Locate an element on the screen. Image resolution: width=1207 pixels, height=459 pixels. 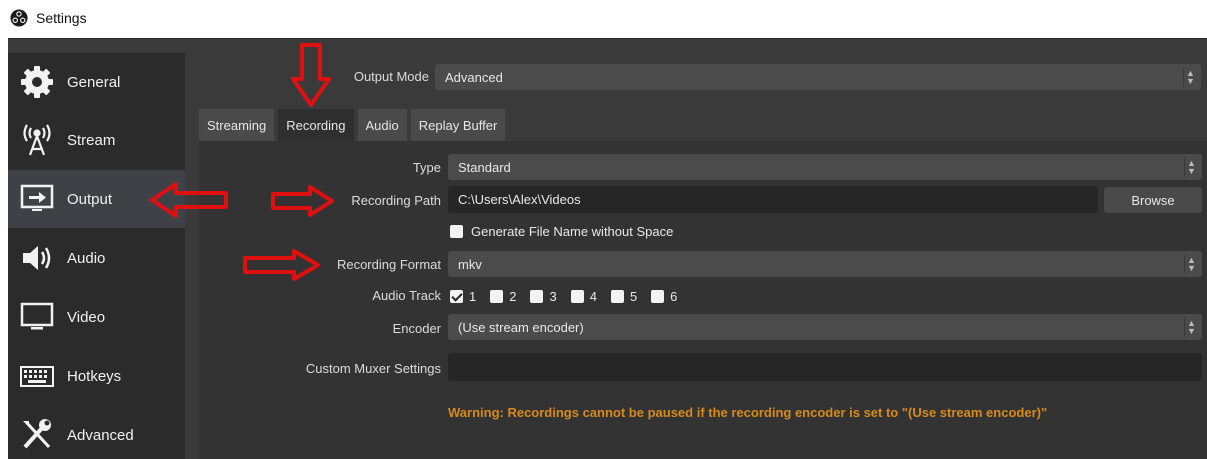
sidebar-item-advanced: Advanced is located at coordinates (96, 432).